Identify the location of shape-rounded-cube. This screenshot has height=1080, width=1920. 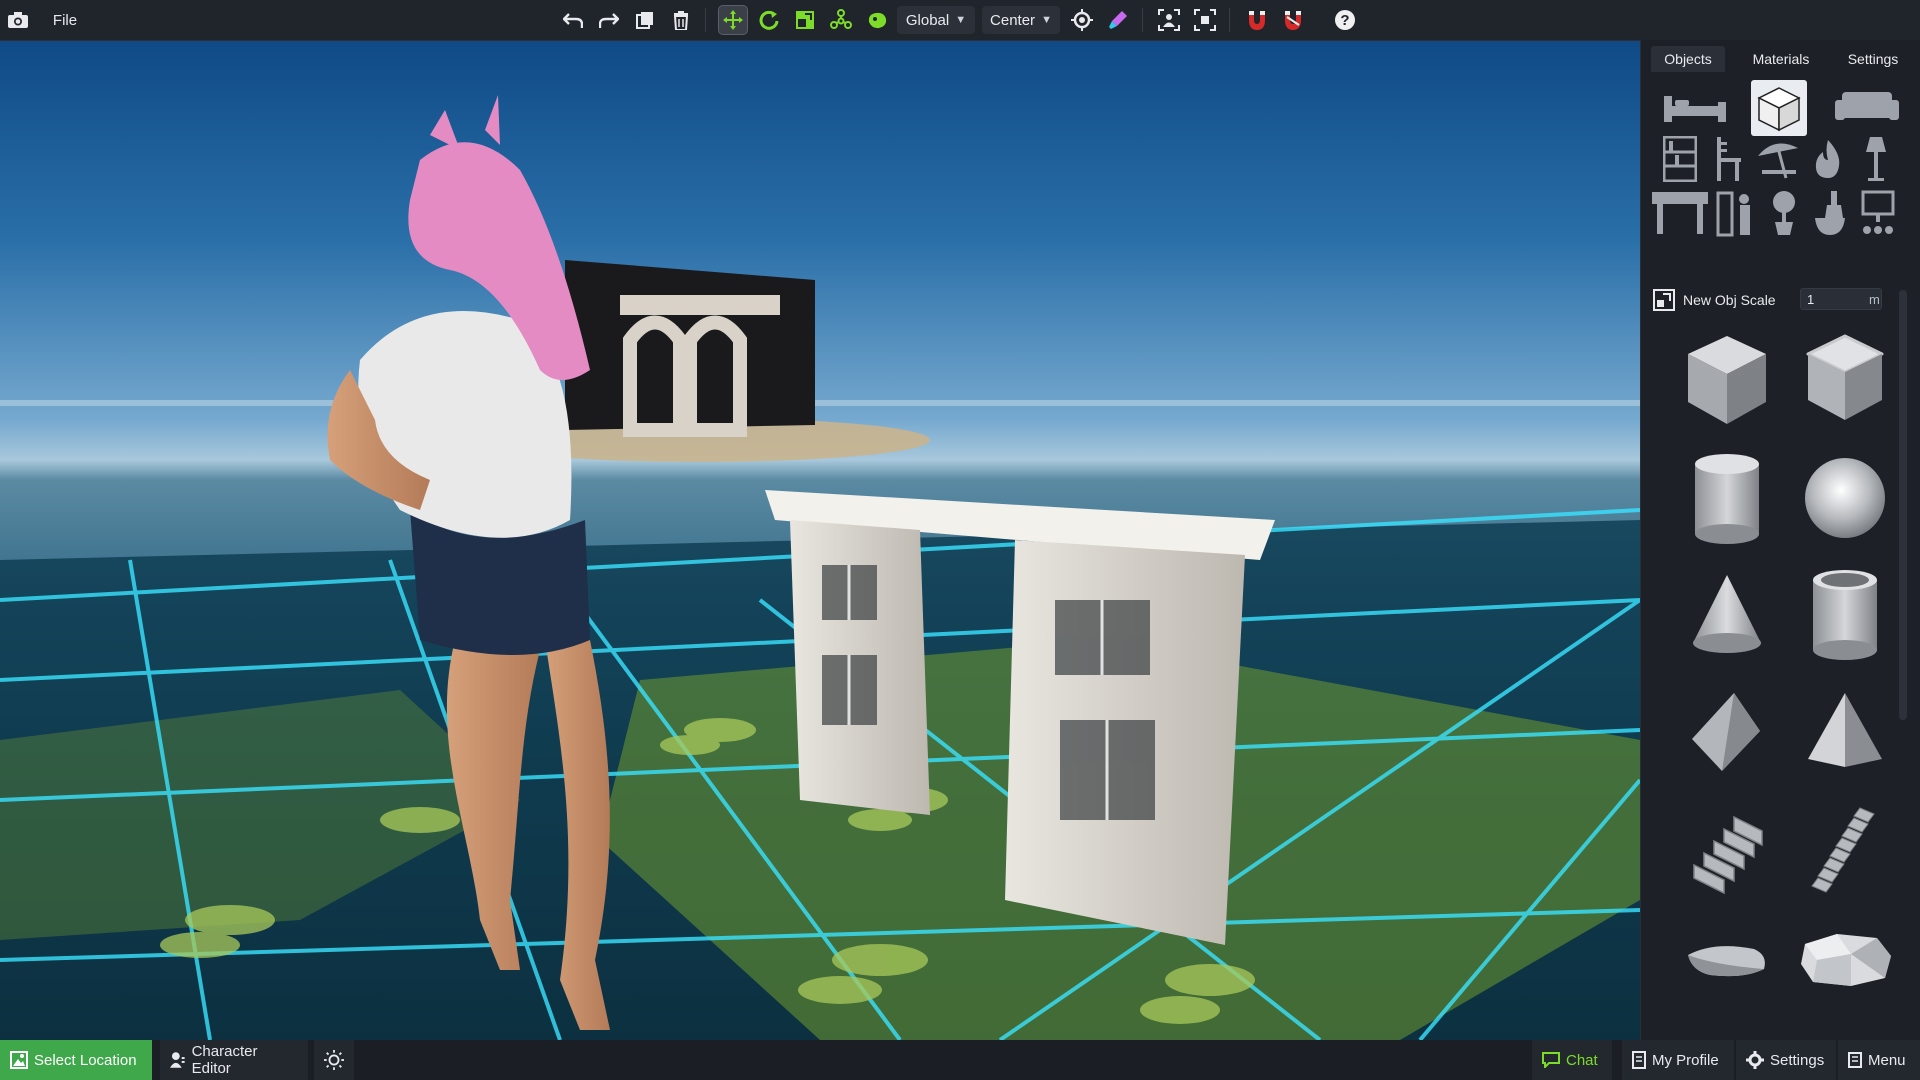
(1845, 380).